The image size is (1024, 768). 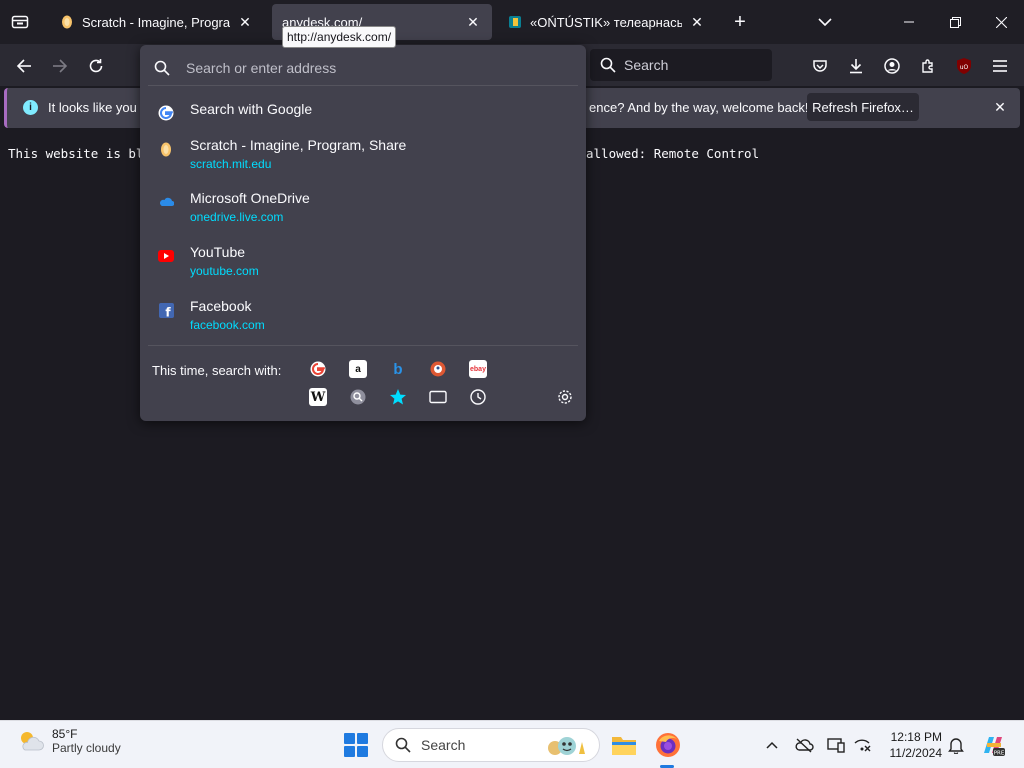 I want to click on youtube-icon, so click(x=166, y=256).